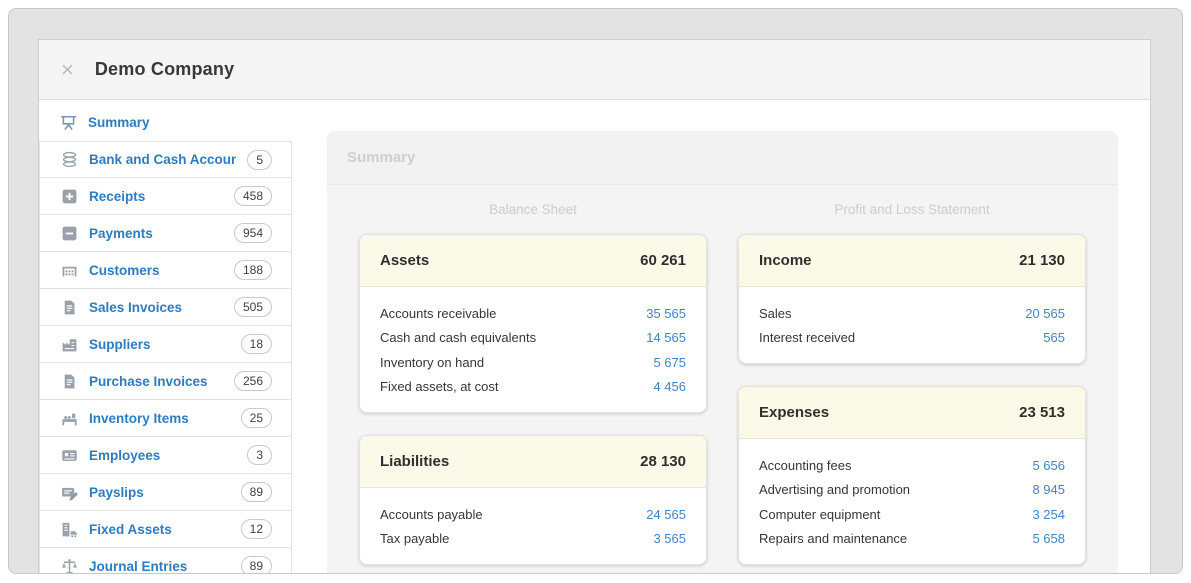 Image resolution: width=1191 pixels, height=583 pixels. Describe the element at coordinates (807, 337) in the screenshot. I see `account-name: Interest received` at that location.